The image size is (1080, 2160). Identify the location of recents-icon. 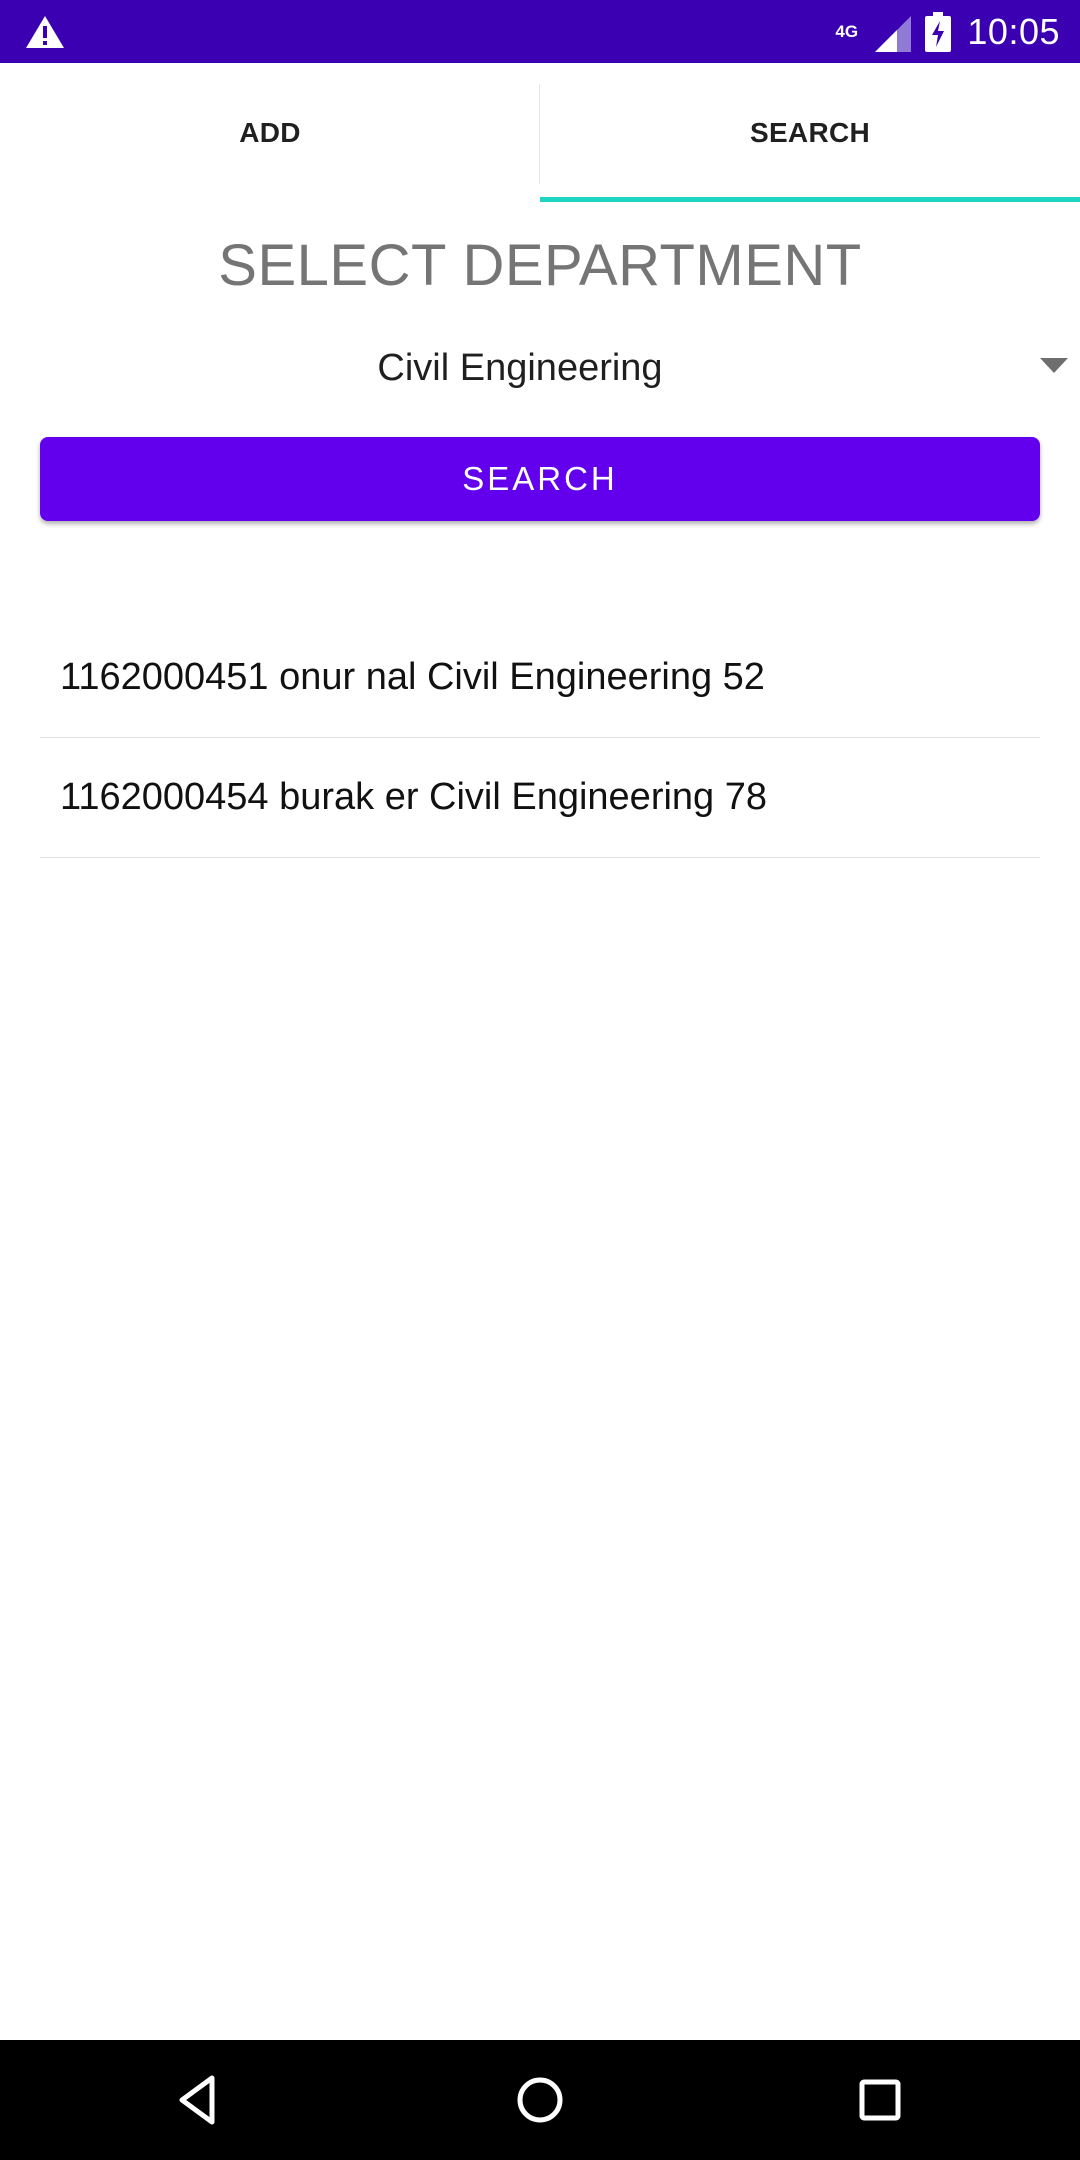
(880, 2100).